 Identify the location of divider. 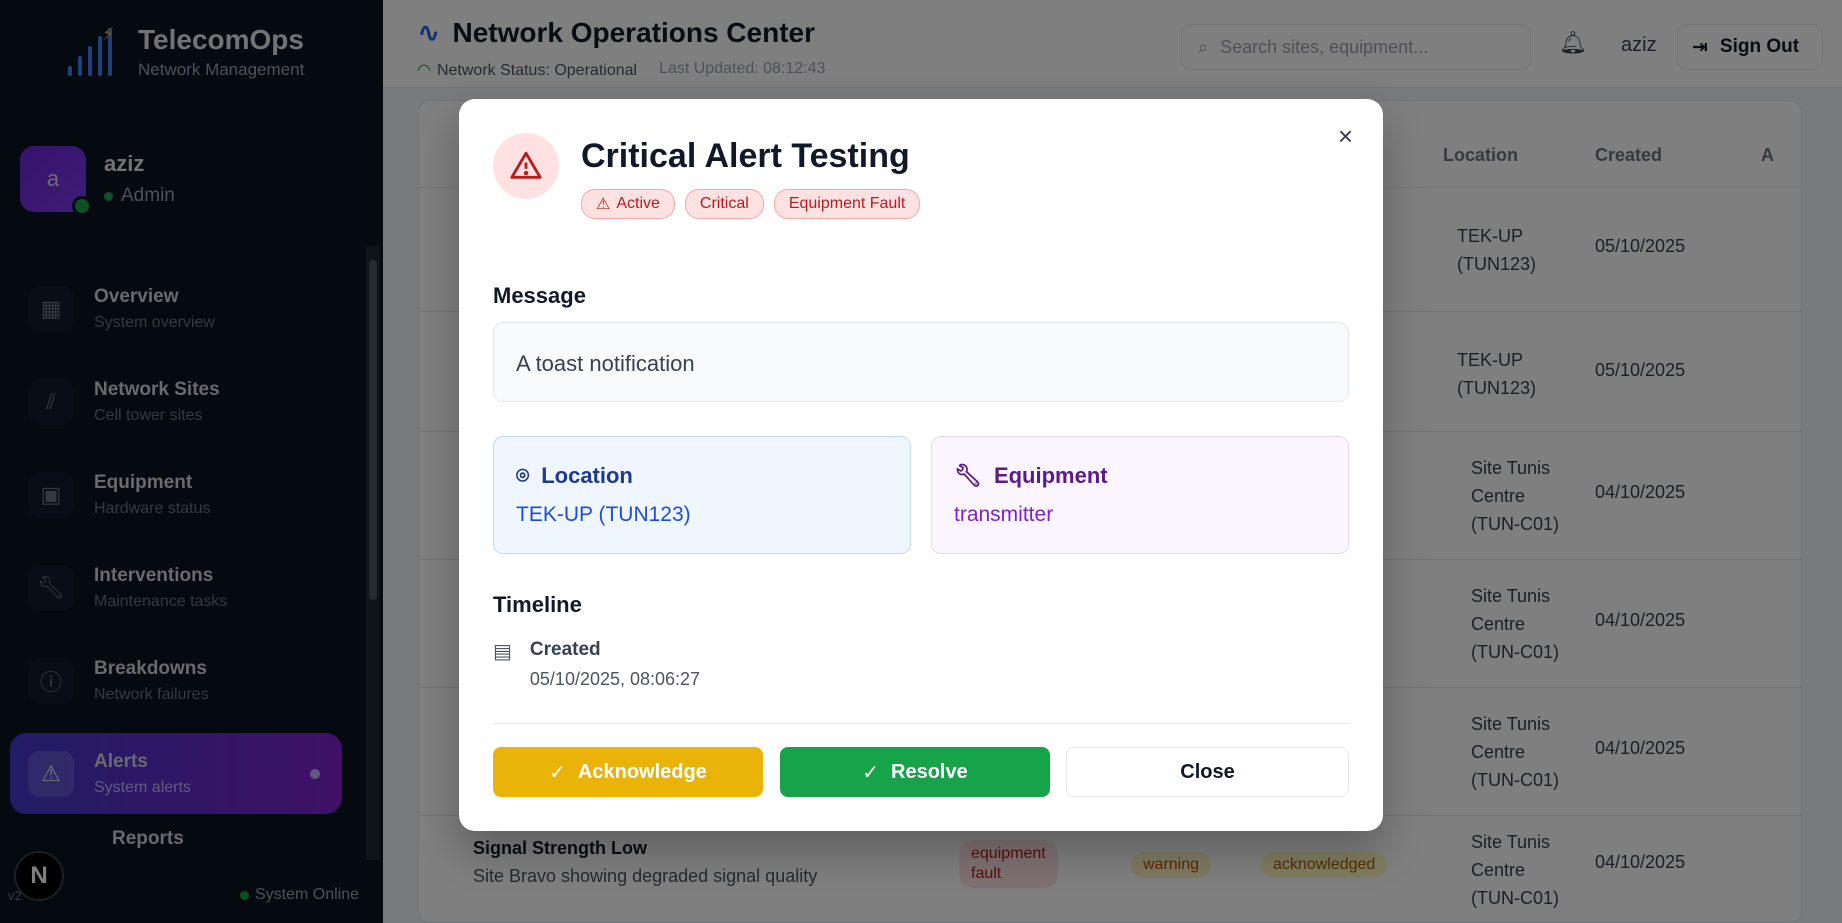
(921, 723).